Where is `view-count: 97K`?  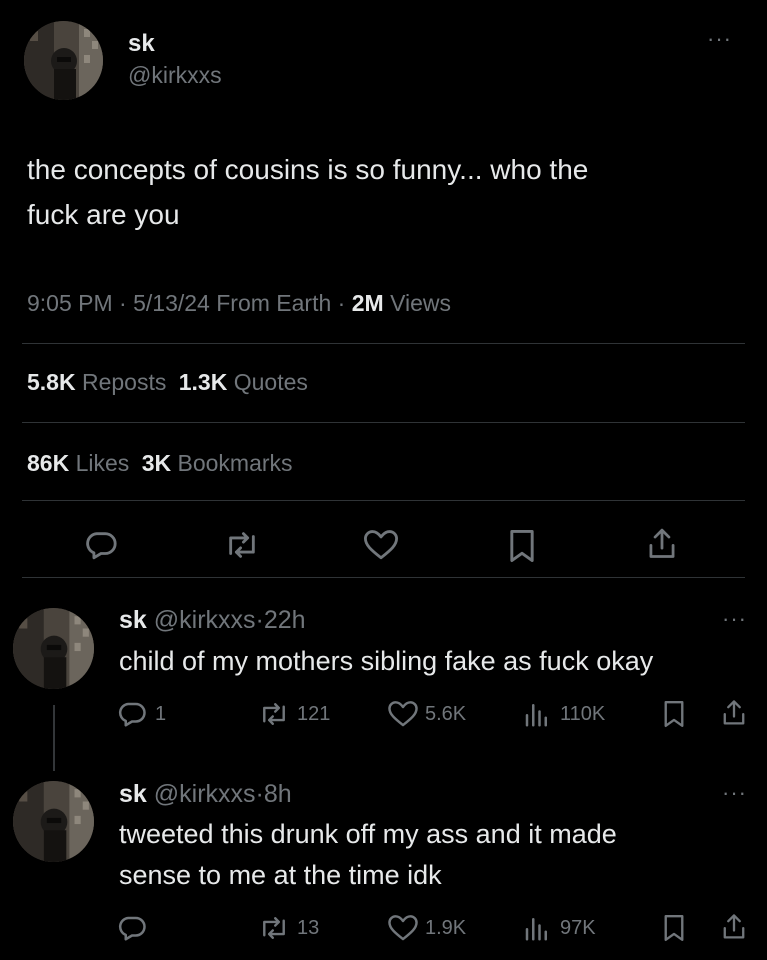 view-count: 97K is located at coordinates (578, 927).